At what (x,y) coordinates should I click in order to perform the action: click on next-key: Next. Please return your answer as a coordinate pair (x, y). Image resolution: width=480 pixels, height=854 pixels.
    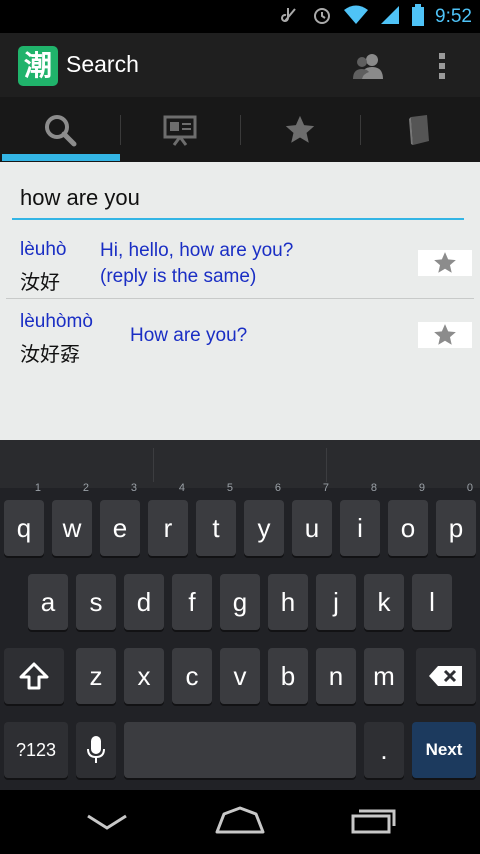
    Looking at the image, I should click on (444, 750).